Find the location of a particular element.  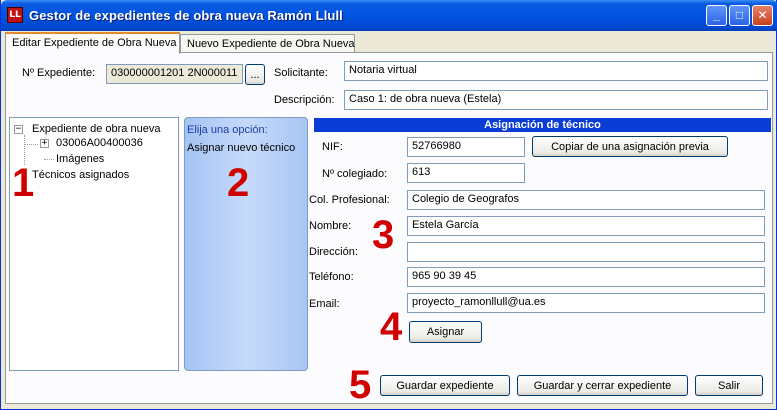

solicitante-field: Notaria virtual is located at coordinates (556, 71).